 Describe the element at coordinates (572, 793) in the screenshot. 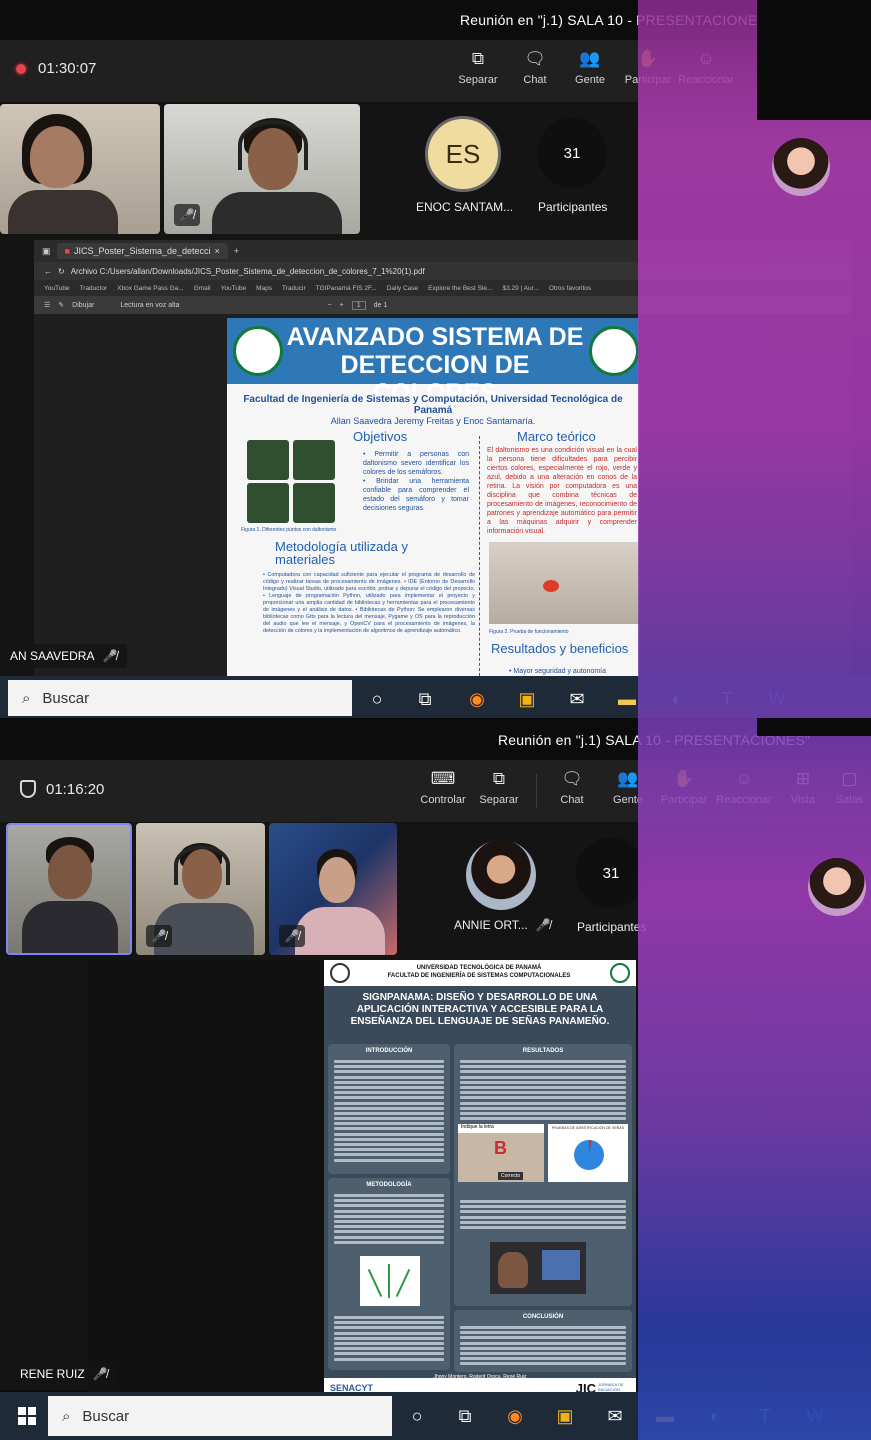

I see `bottom-chat-button: 🗨 Chat` at that location.